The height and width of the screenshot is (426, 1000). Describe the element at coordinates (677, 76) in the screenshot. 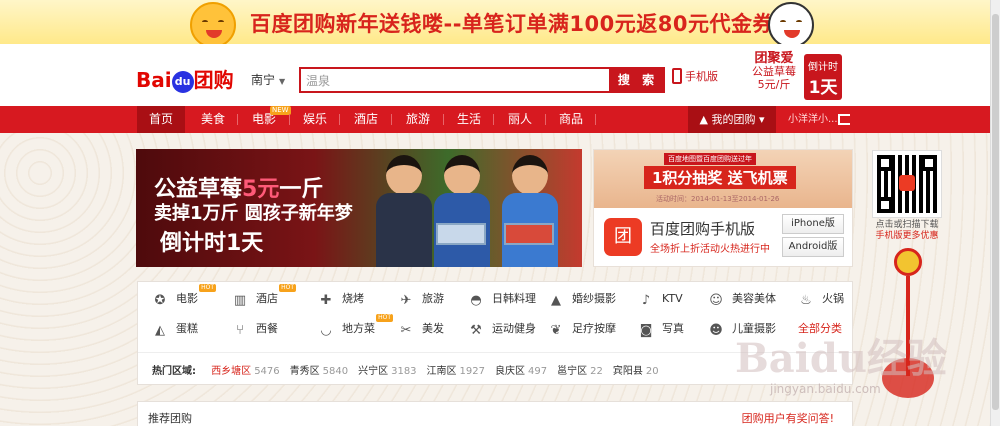

I see `phone-icon` at that location.